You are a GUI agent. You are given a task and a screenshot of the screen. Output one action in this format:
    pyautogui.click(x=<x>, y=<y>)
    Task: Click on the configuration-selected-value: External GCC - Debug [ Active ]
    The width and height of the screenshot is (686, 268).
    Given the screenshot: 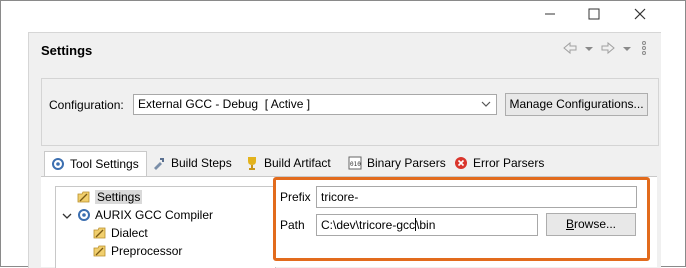 What is the action you would take?
    pyautogui.click(x=224, y=104)
    